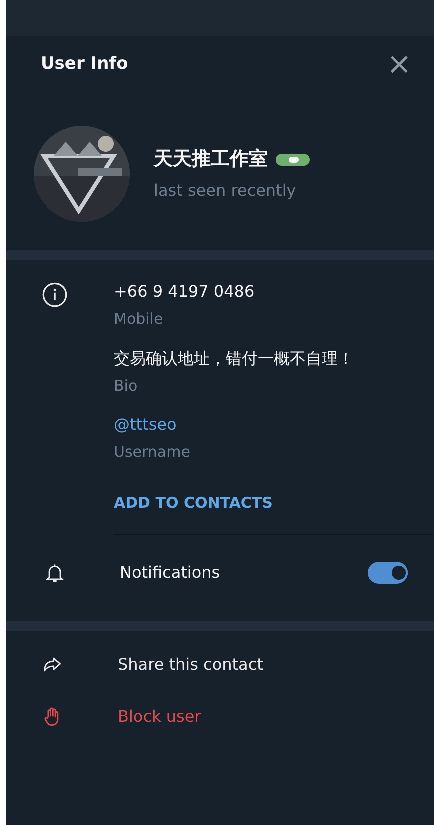 The height and width of the screenshot is (825, 434). Describe the element at coordinates (55, 295) in the screenshot. I see `info-icon` at that location.